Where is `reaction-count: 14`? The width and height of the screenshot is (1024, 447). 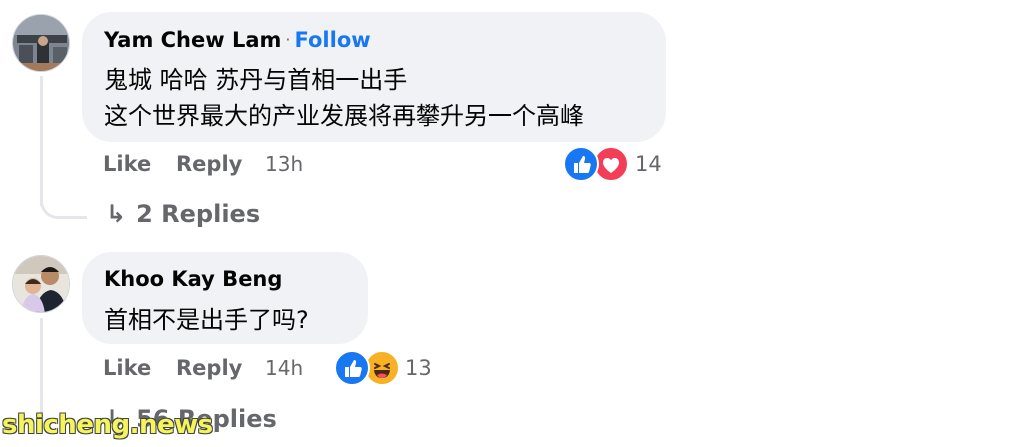
reaction-count: 14 is located at coordinates (648, 164).